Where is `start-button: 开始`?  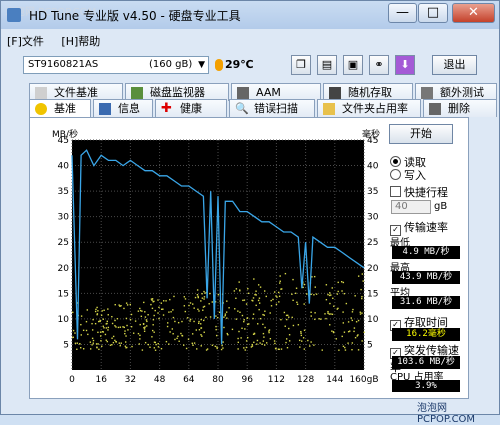 start-button: 开始 is located at coordinates (421, 134).